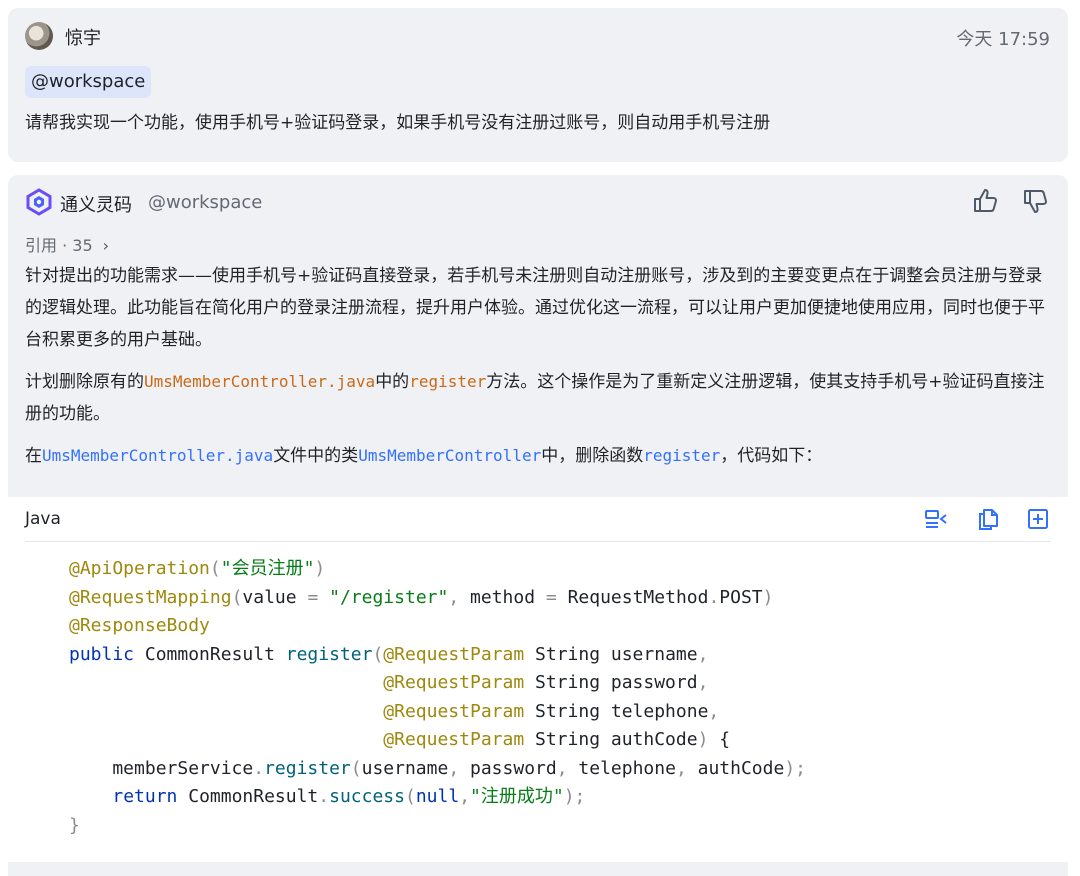 This screenshot has height=876, width=1080. Describe the element at coordinates (988, 519) in the screenshot. I see `copy-icon` at that location.